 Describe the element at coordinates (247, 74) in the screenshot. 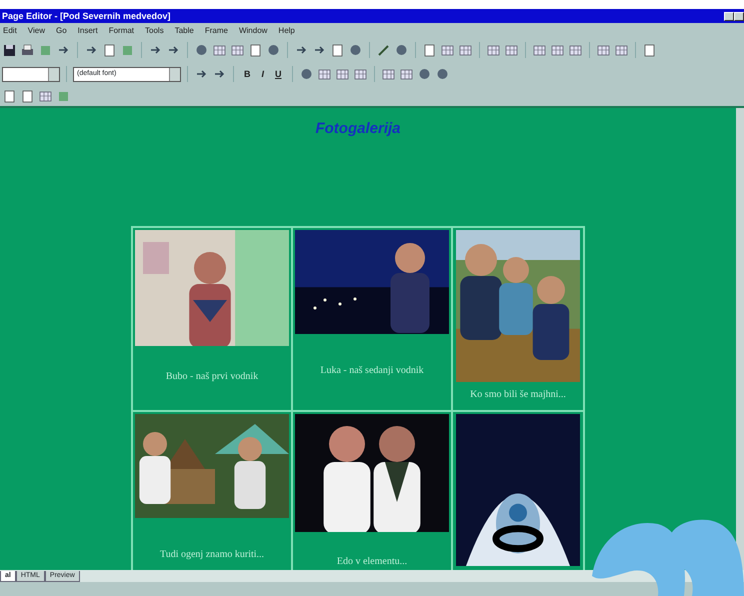

I see `format-button: B` at that location.